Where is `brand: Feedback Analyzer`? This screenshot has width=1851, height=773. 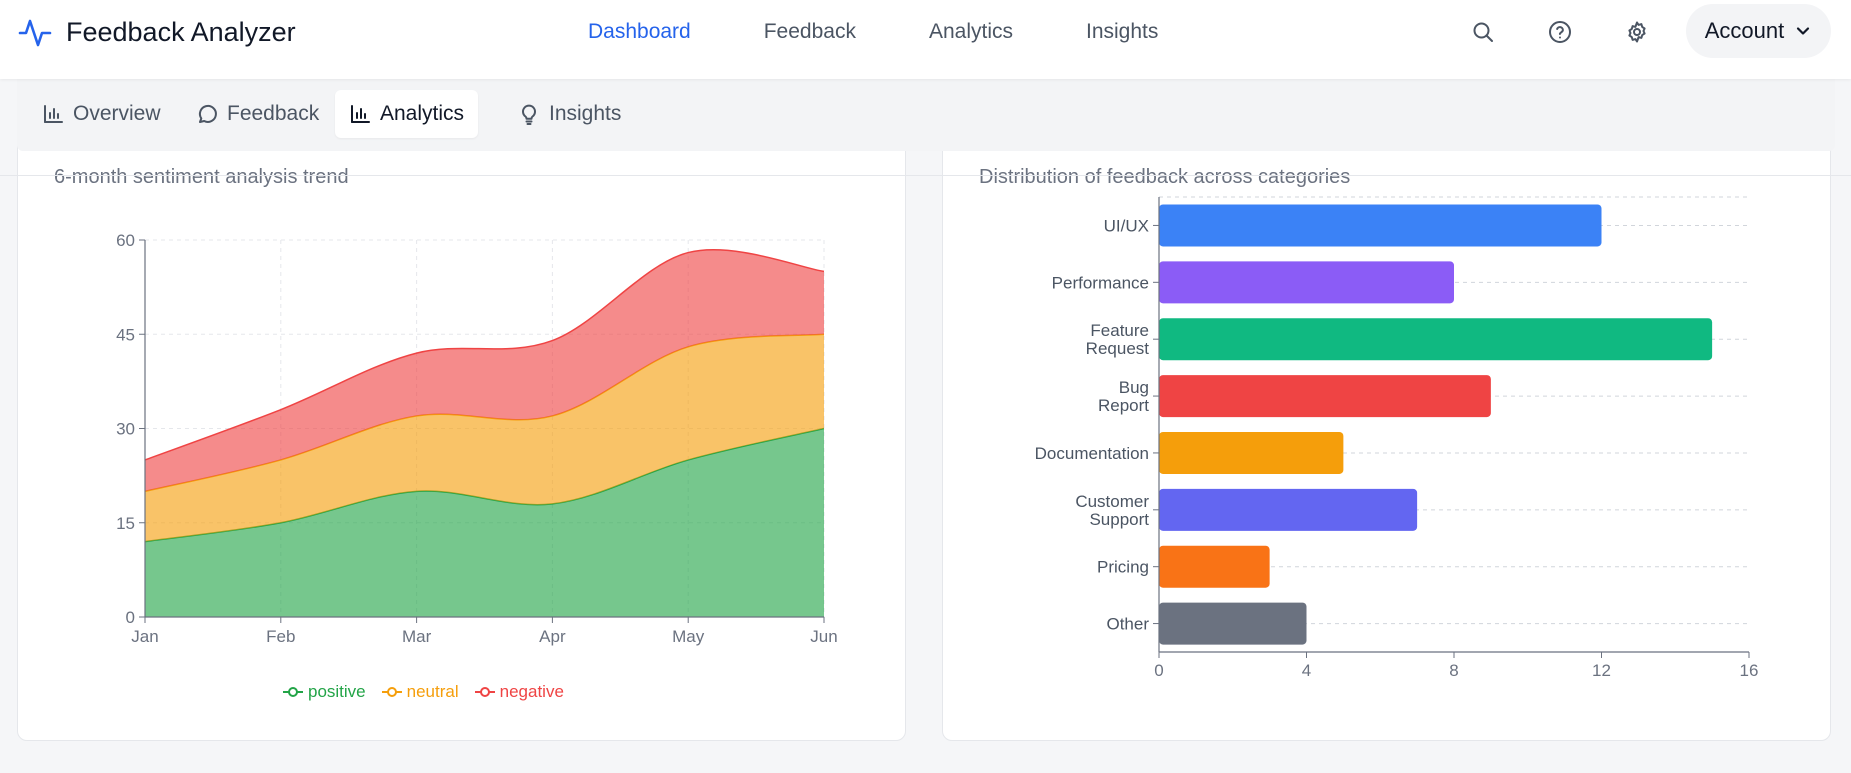
brand: Feedback Analyzer is located at coordinates (157, 32).